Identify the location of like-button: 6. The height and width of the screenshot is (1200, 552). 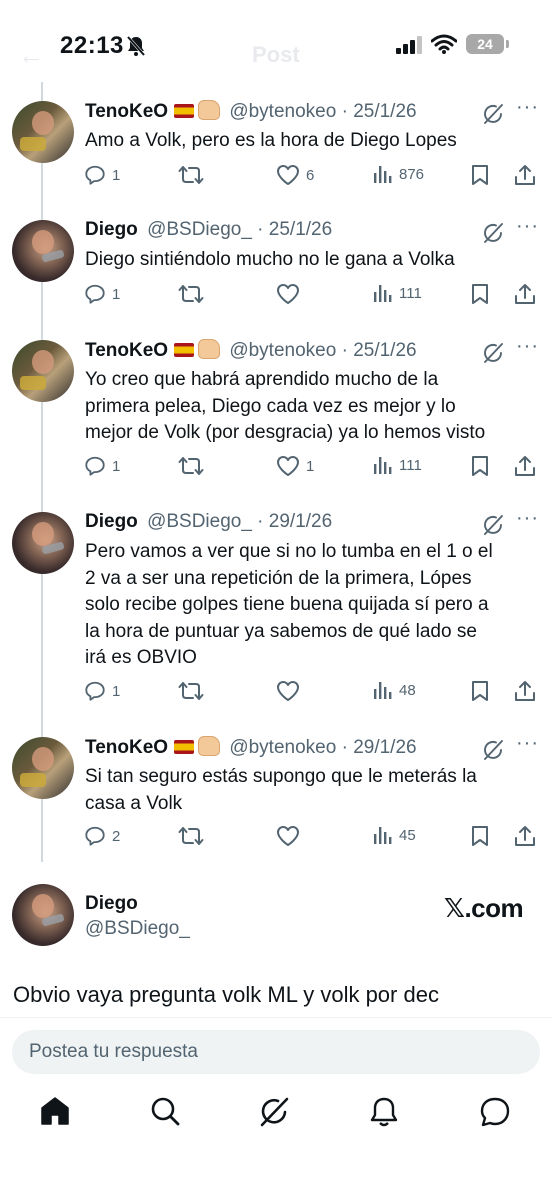
(295, 175).